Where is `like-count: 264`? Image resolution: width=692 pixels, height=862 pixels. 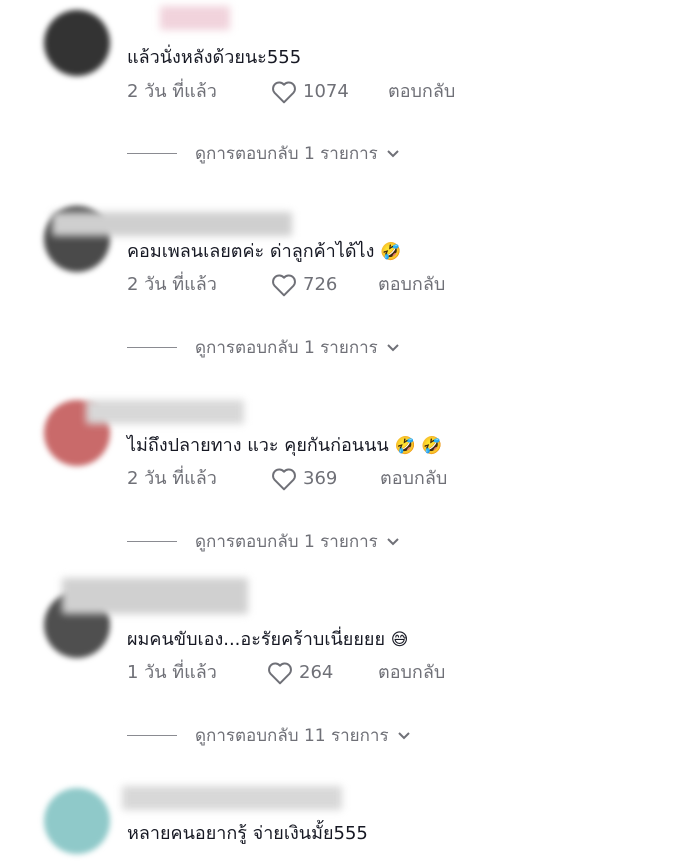 like-count: 264 is located at coordinates (316, 672).